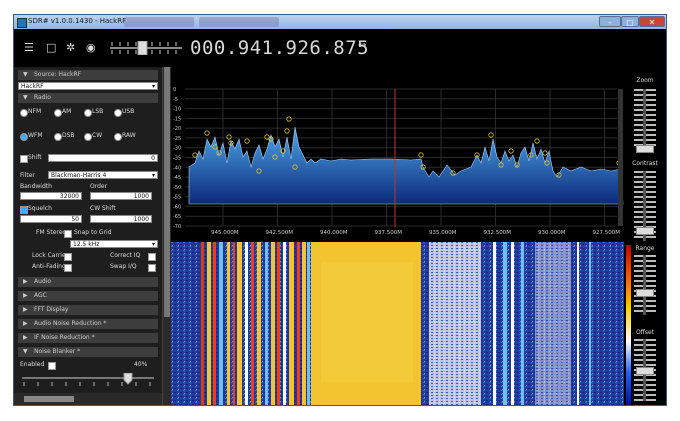 The image size is (680, 421). I want to click on order-input: 1000, so click(121, 196).